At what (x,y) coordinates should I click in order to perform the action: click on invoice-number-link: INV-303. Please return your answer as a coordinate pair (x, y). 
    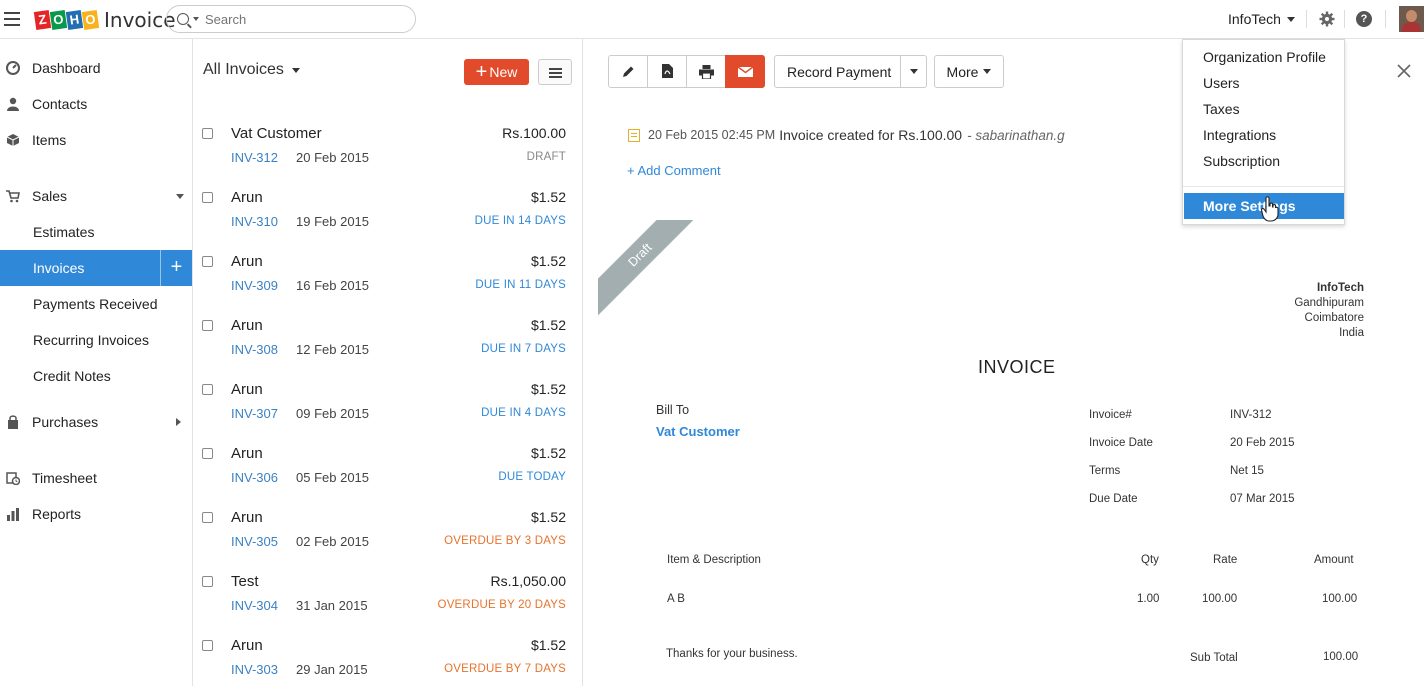
    Looking at the image, I should click on (254, 669).